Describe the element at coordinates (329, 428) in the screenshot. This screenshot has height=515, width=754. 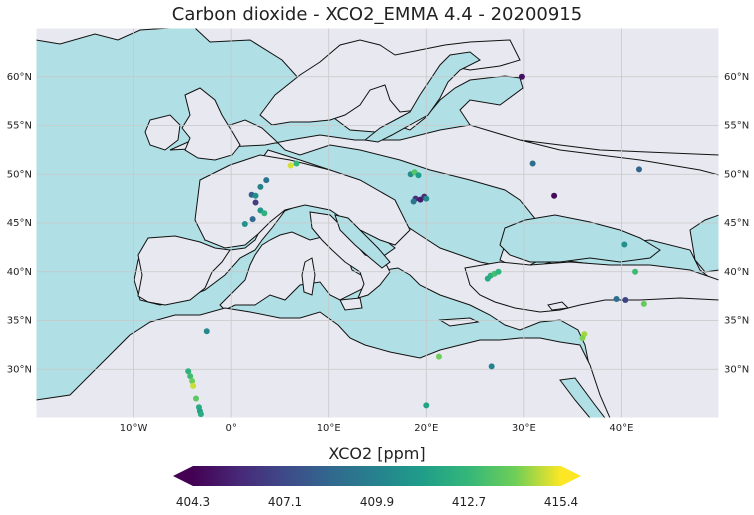
I see `lon-tick-label: 10°E` at that location.